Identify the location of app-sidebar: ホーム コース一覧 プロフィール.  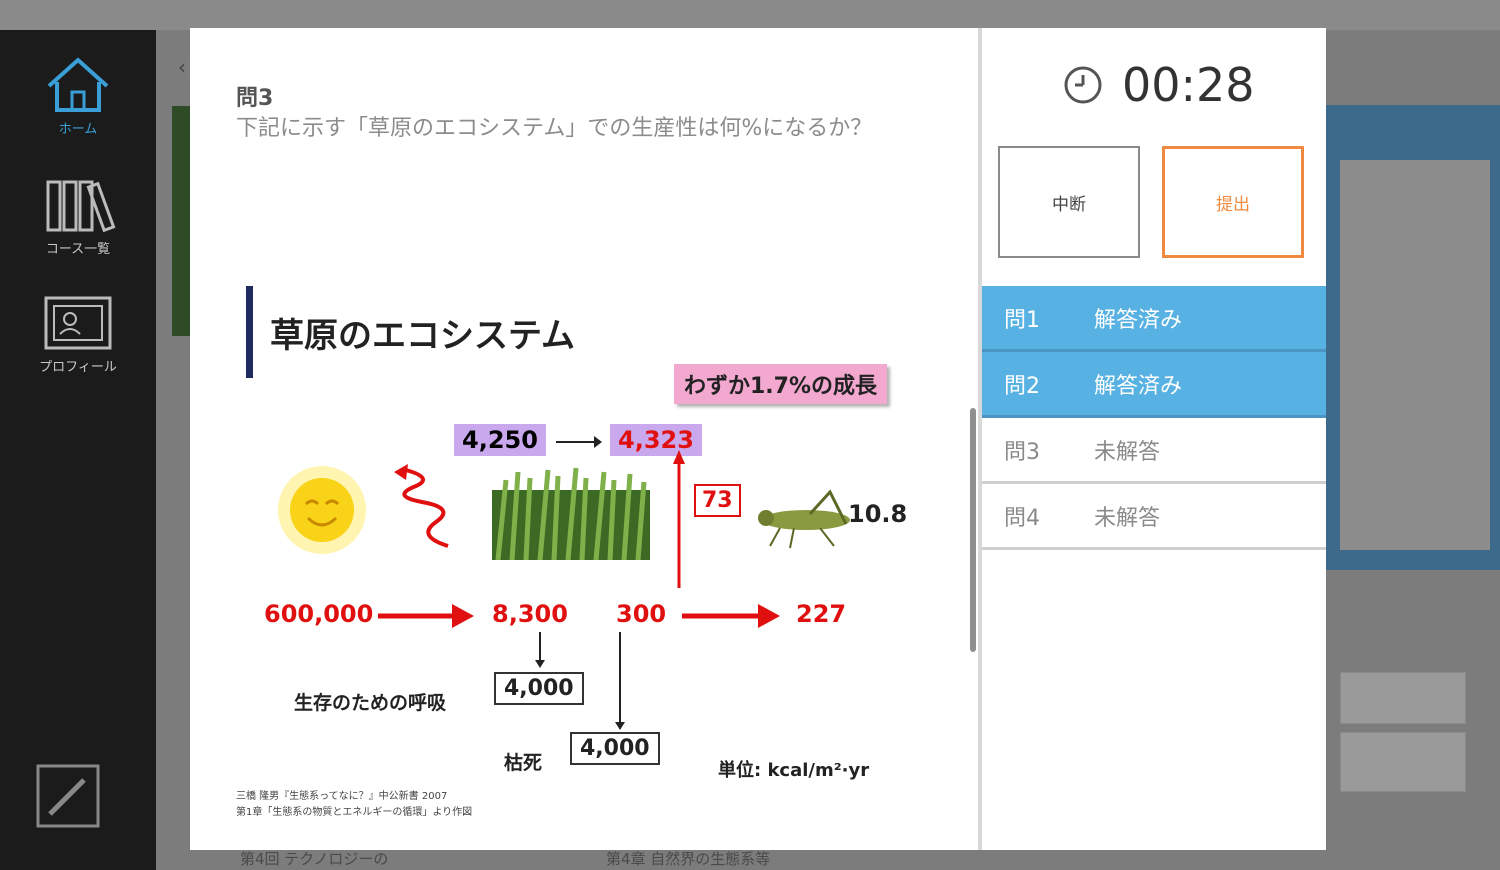
(78, 450).